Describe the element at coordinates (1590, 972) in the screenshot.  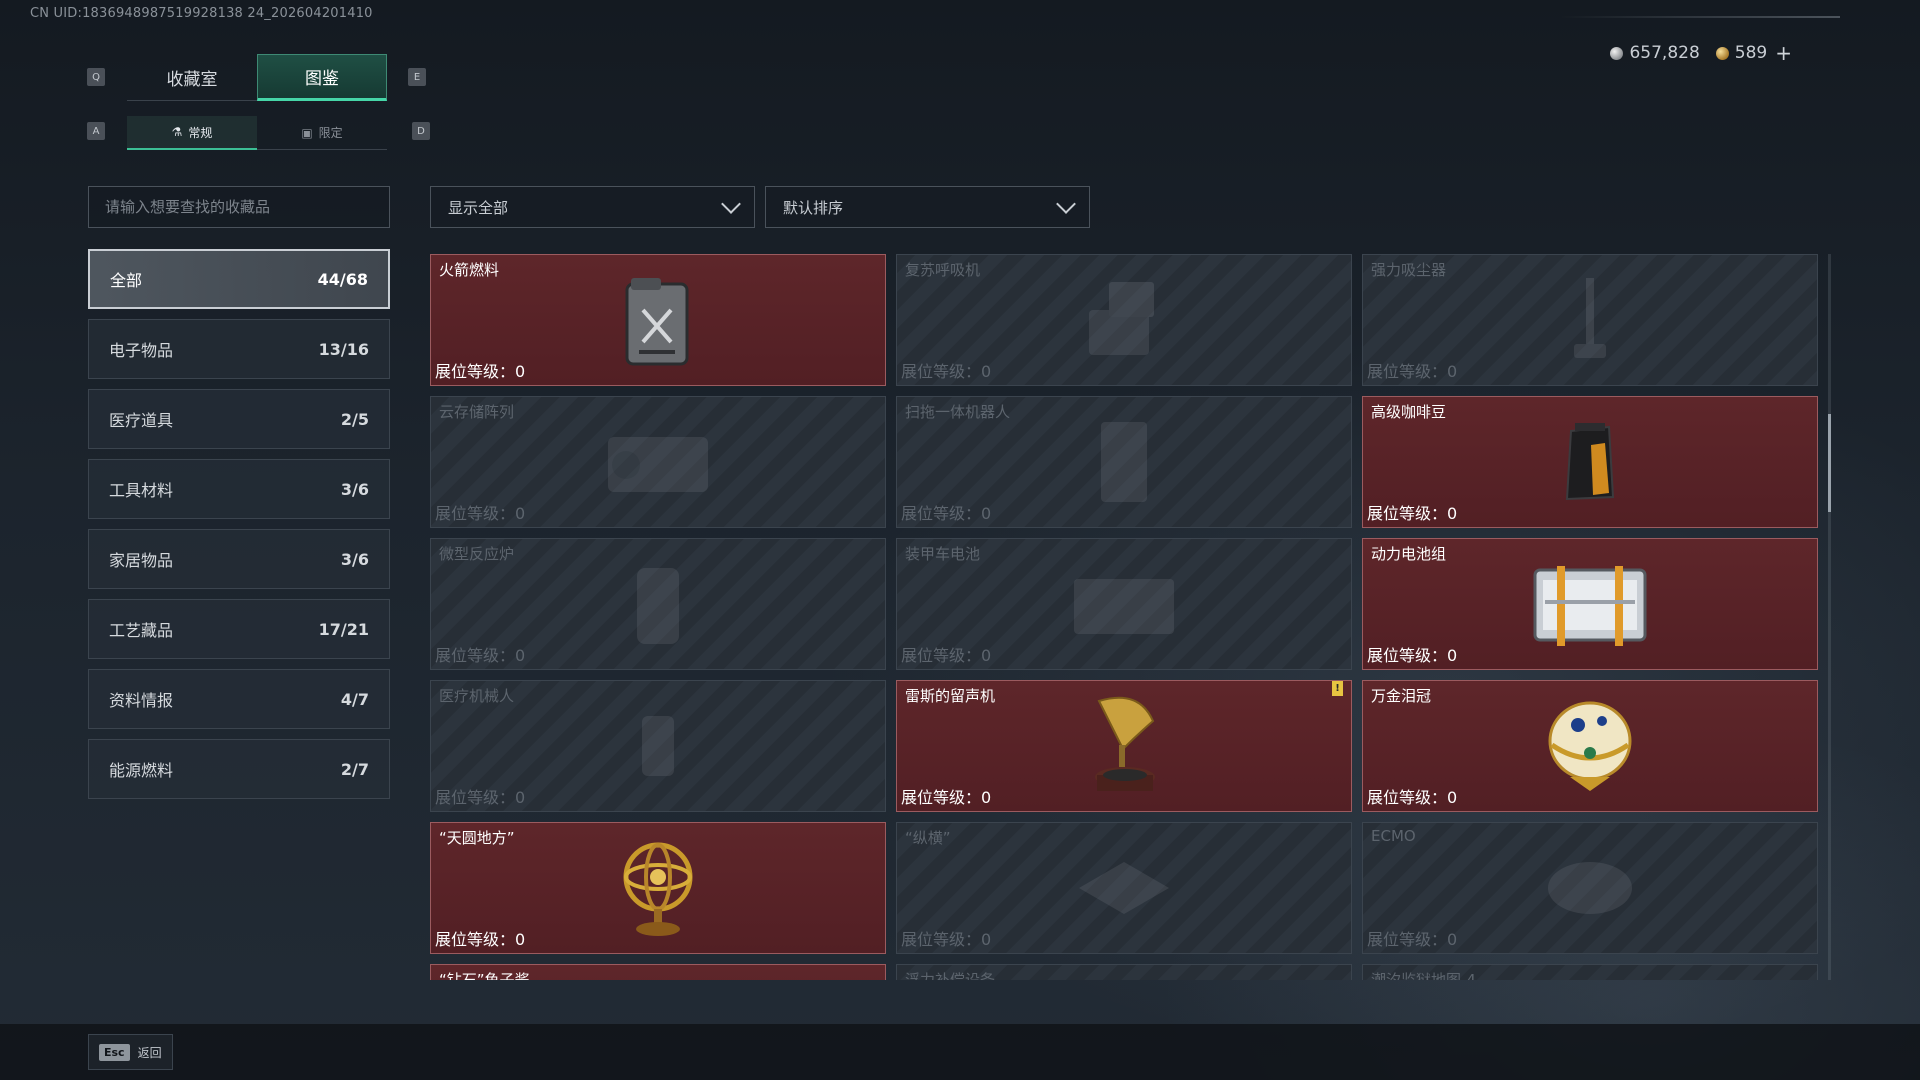
I see `item-card: 潮汐监狱地图-4` at that location.